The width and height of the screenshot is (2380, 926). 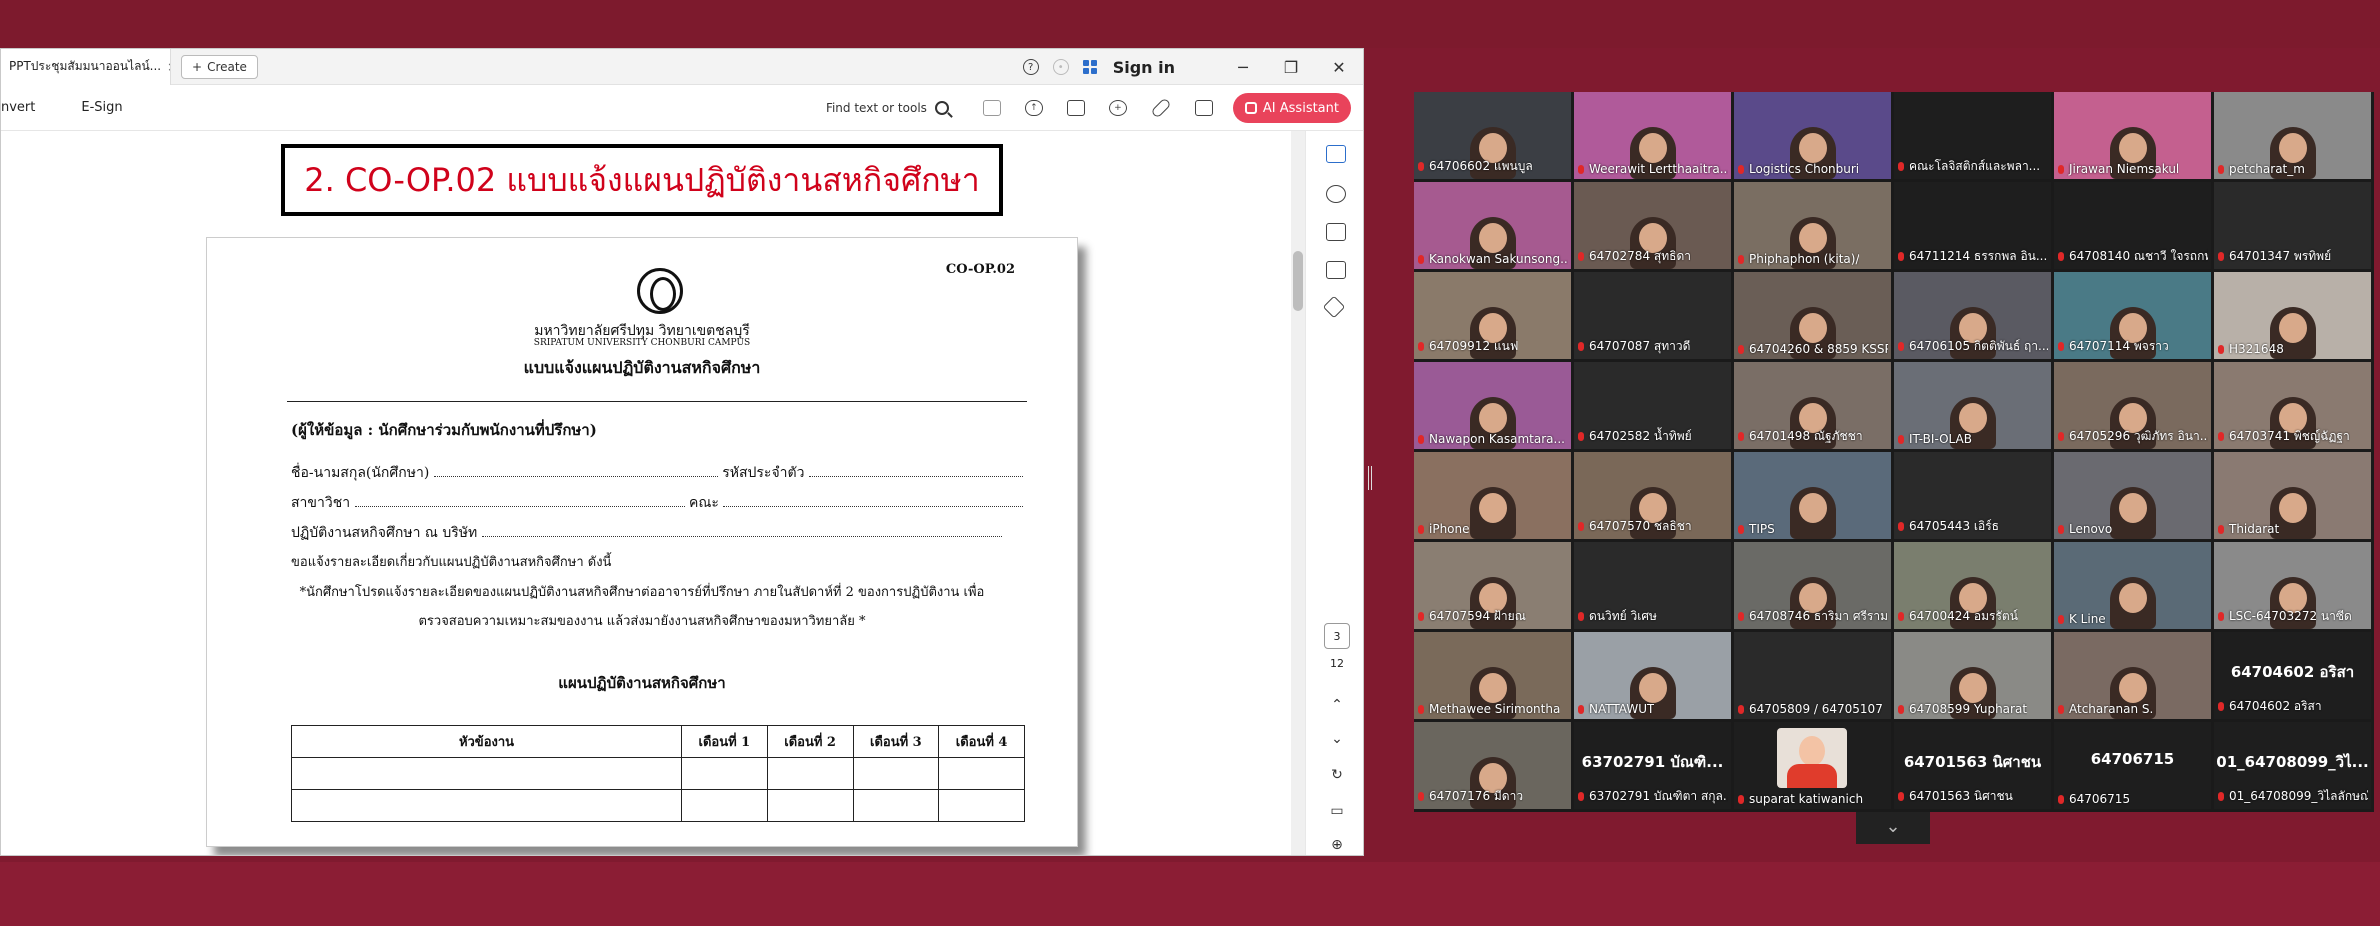 What do you see at coordinates (2132, 585) in the screenshot?
I see `participant-tile: K Line` at bounding box center [2132, 585].